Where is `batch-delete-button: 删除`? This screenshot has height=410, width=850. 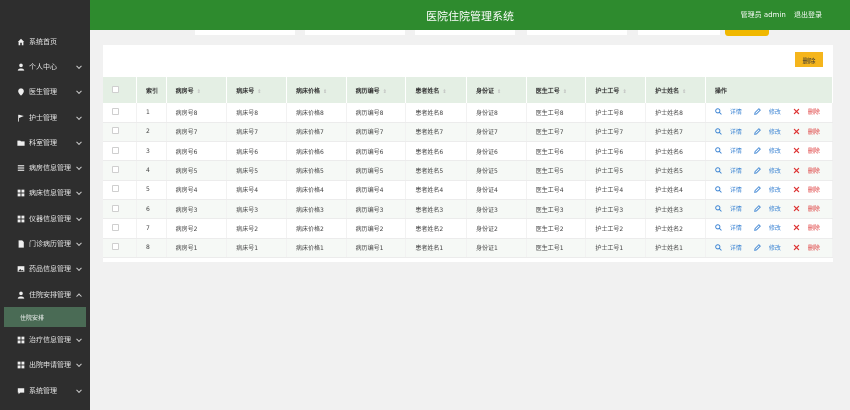
batch-delete-button: 删除 is located at coordinates (809, 59).